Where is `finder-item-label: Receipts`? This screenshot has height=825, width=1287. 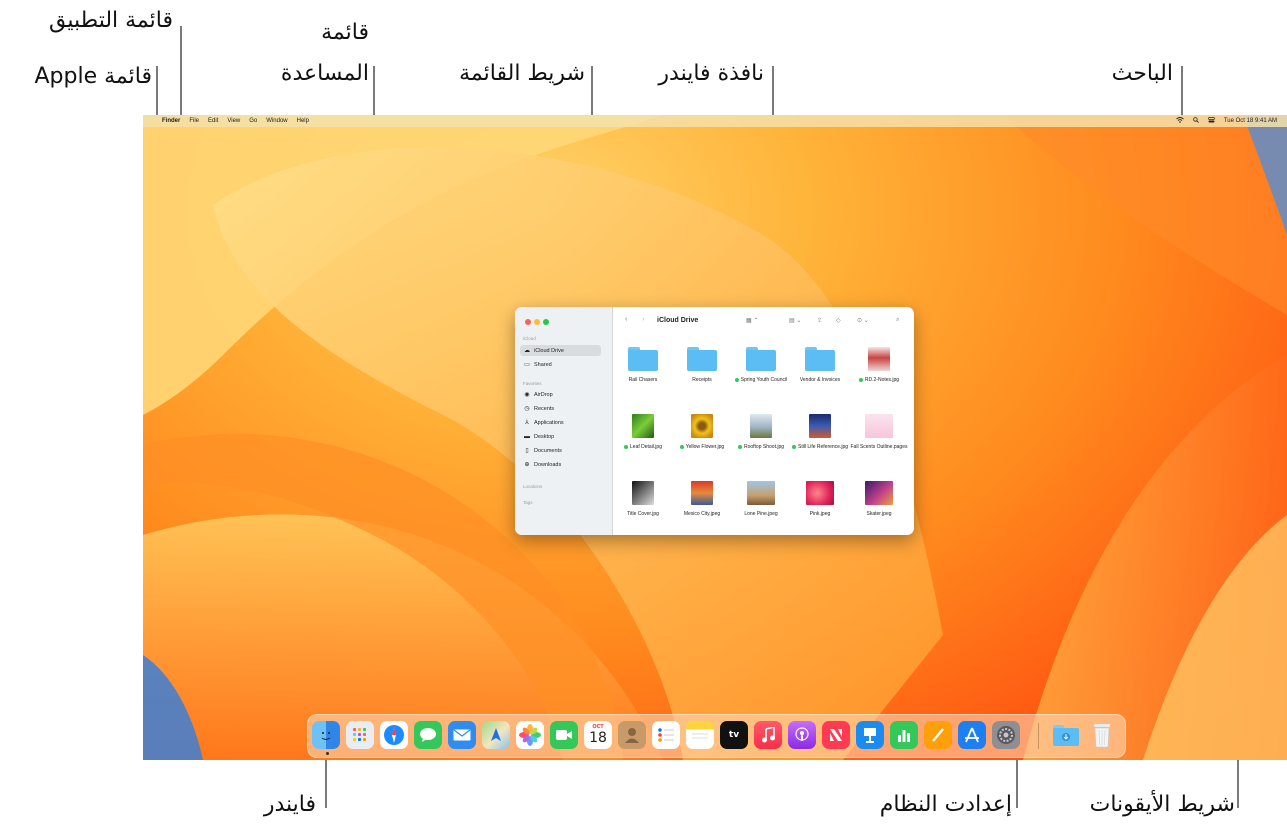
finder-item-label: Receipts is located at coordinates (702, 380).